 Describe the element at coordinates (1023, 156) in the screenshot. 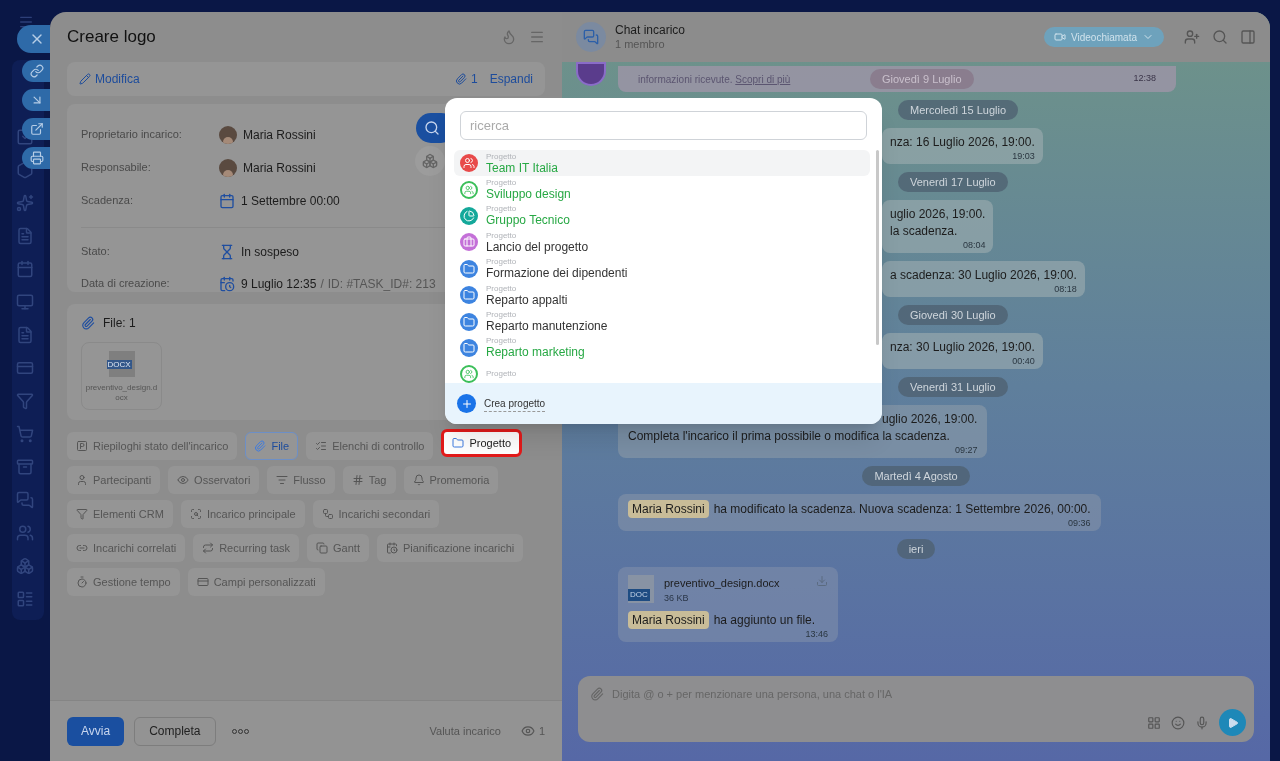

I see `message-time: 19:03` at that location.